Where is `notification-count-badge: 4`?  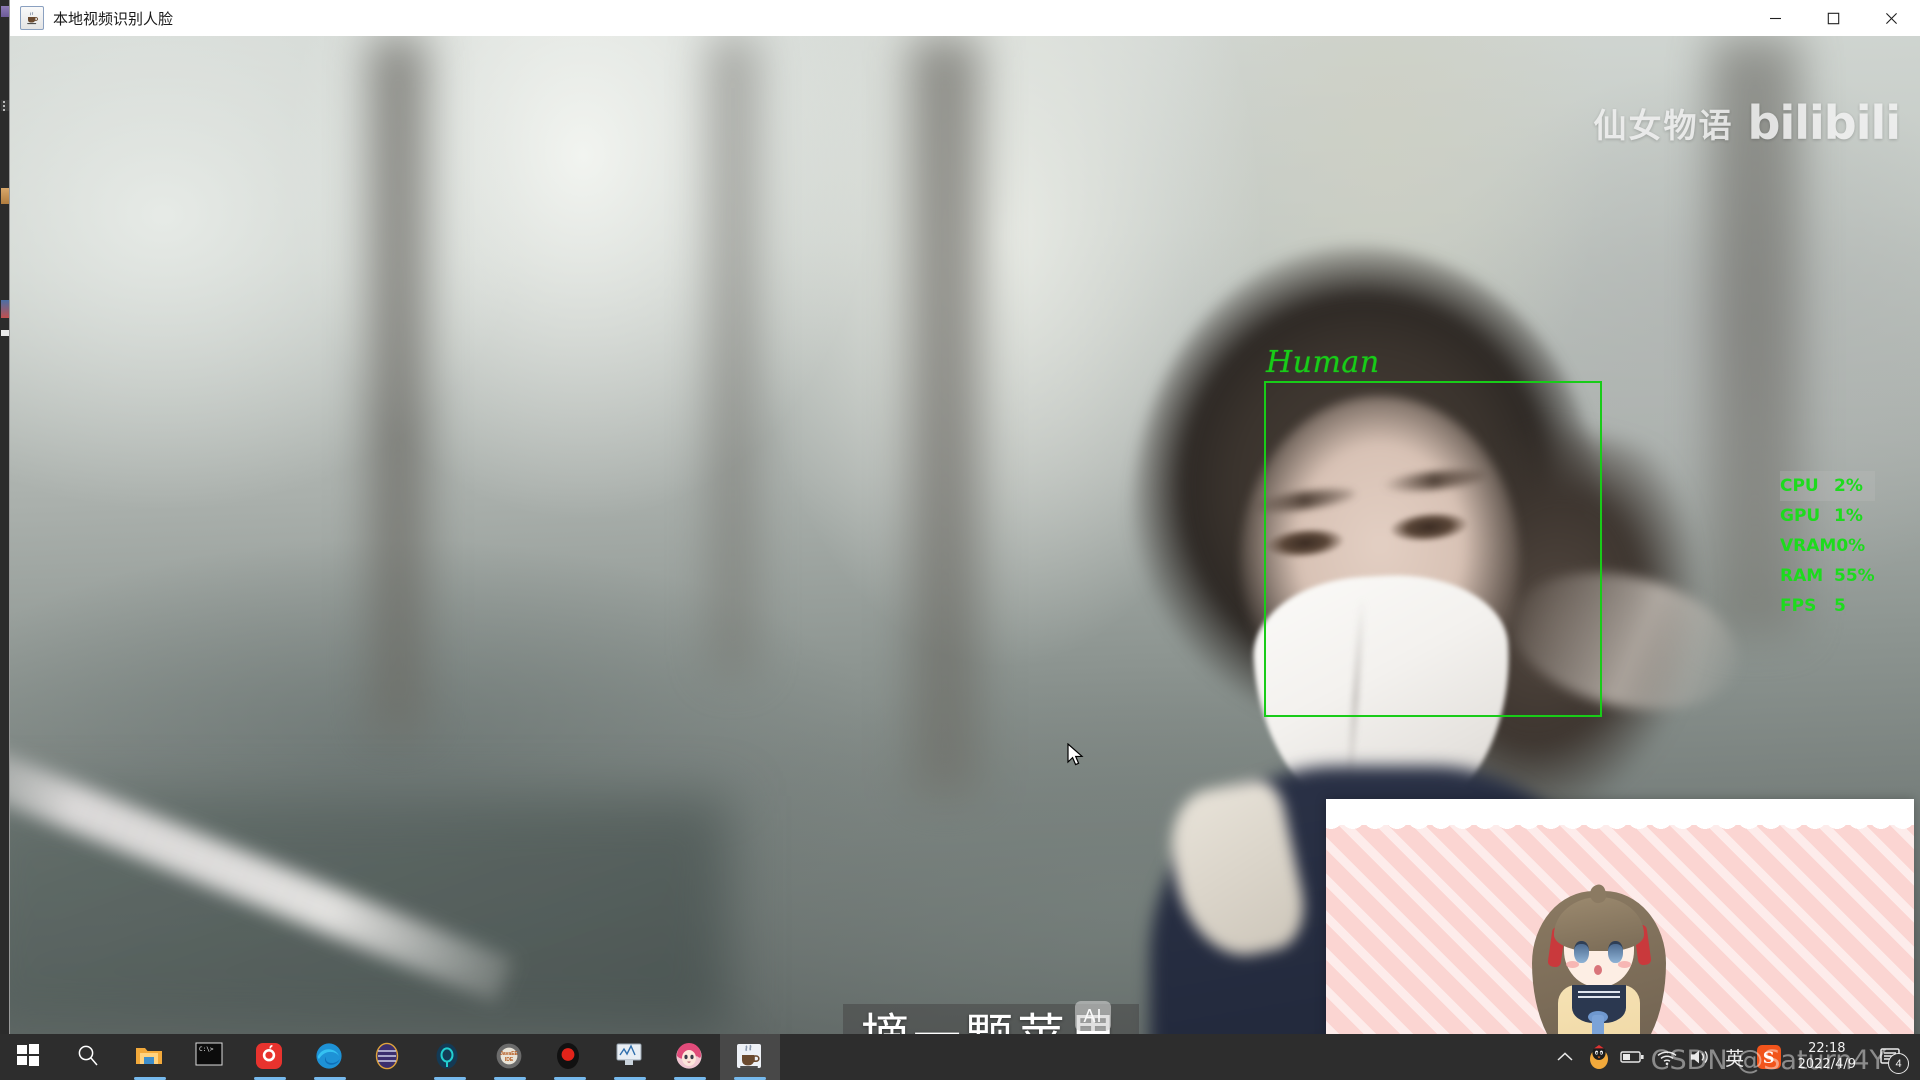 notification-count-badge: 4 is located at coordinates (1898, 1063).